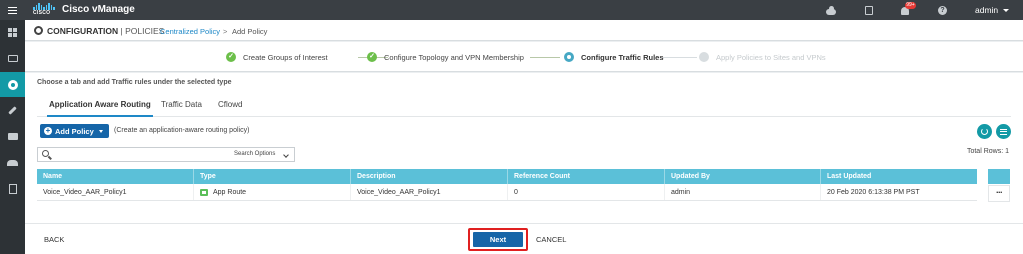  Describe the element at coordinates (272, 192) in the screenshot. I see `cell-type: App Route` at that location.